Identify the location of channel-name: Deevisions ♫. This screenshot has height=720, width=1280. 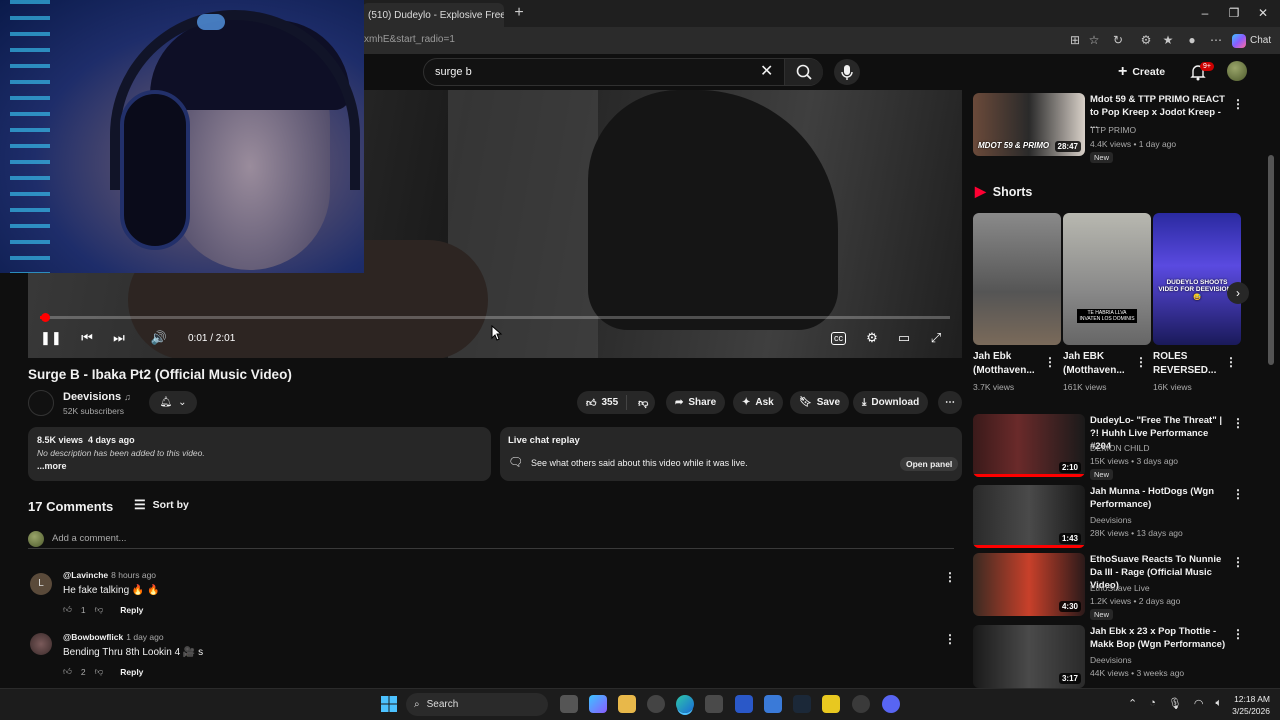
(97, 397).